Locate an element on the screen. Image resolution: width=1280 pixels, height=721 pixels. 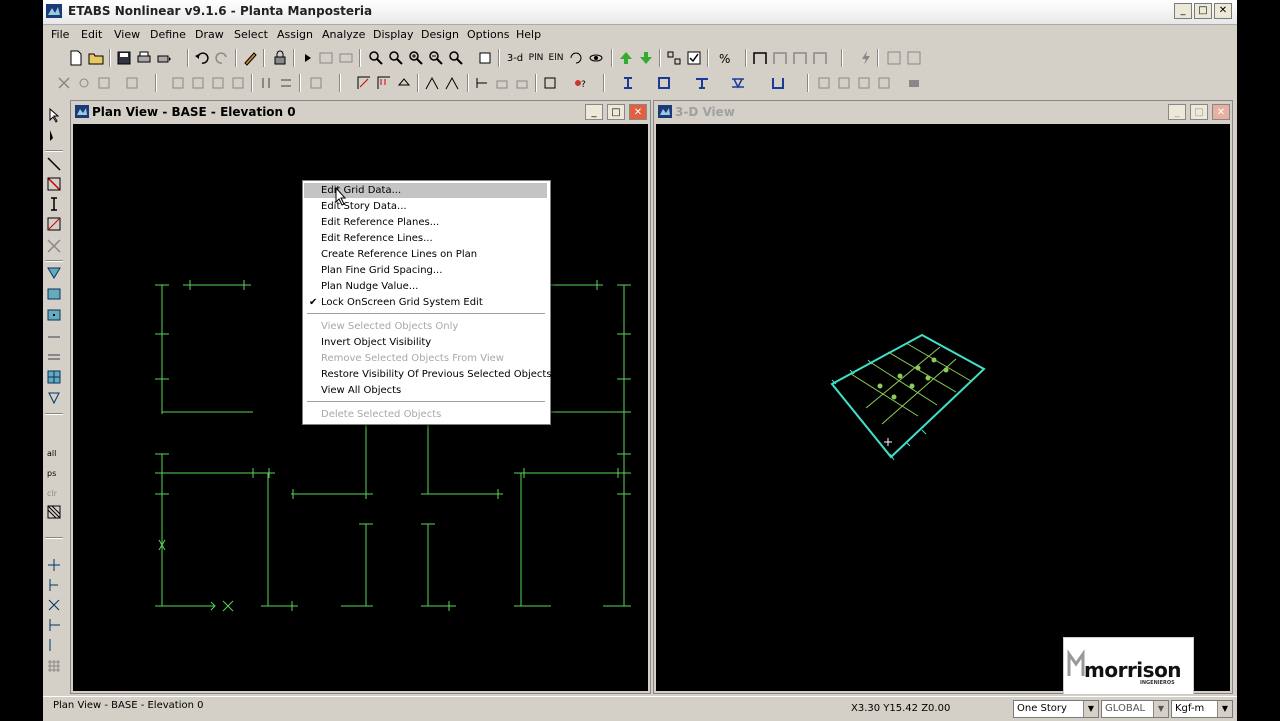
zoom-extents-button is located at coordinates (456, 58).